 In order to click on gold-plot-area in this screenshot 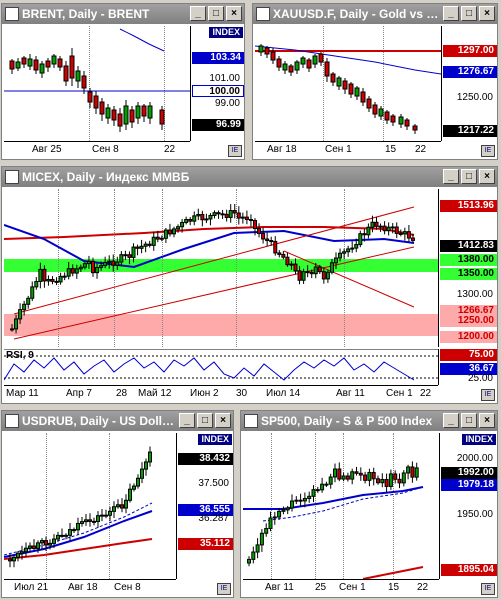, I will do `click(348, 83)`.